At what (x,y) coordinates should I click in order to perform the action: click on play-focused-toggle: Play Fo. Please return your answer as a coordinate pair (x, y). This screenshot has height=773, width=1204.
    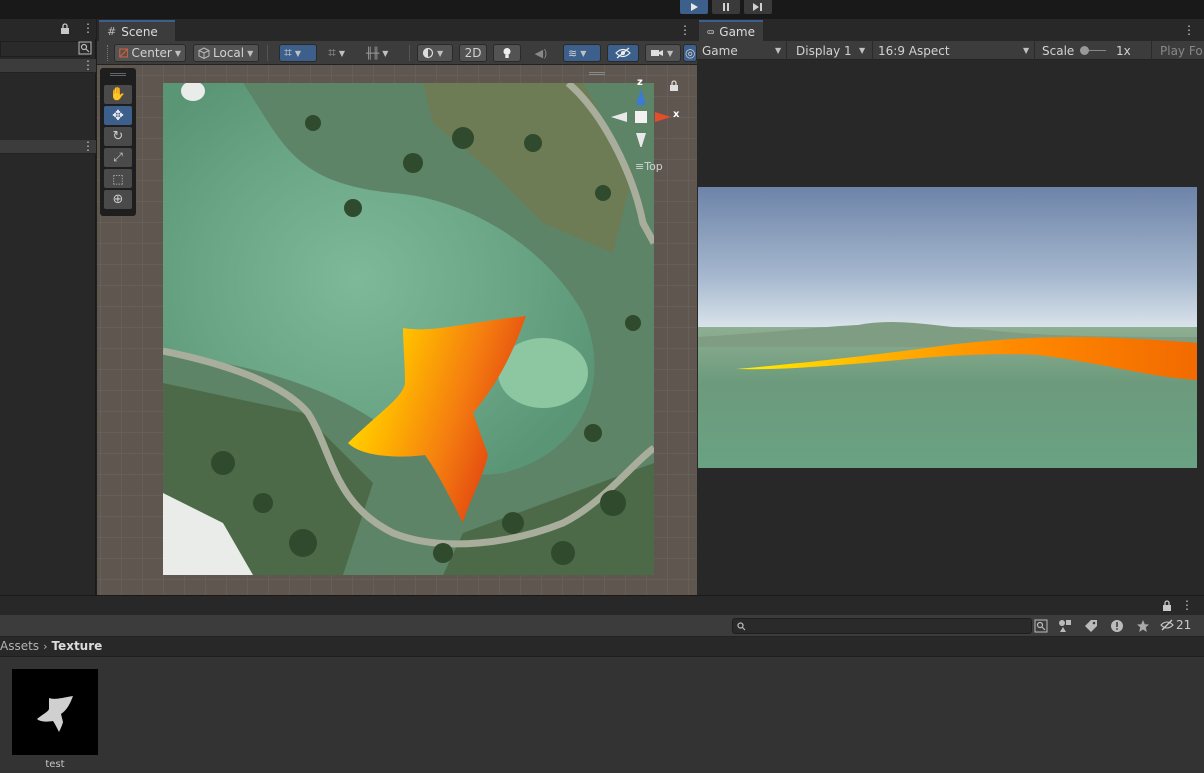
    Looking at the image, I should click on (1179, 50).